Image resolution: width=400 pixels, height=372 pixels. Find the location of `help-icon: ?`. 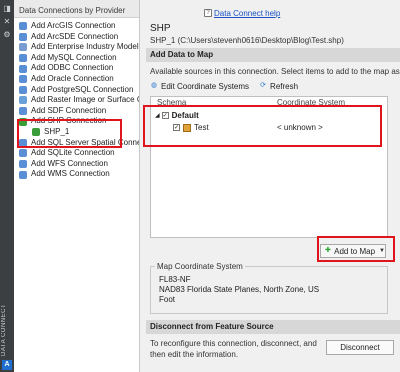

help-icon: ? is located at coordinates (208, 13).